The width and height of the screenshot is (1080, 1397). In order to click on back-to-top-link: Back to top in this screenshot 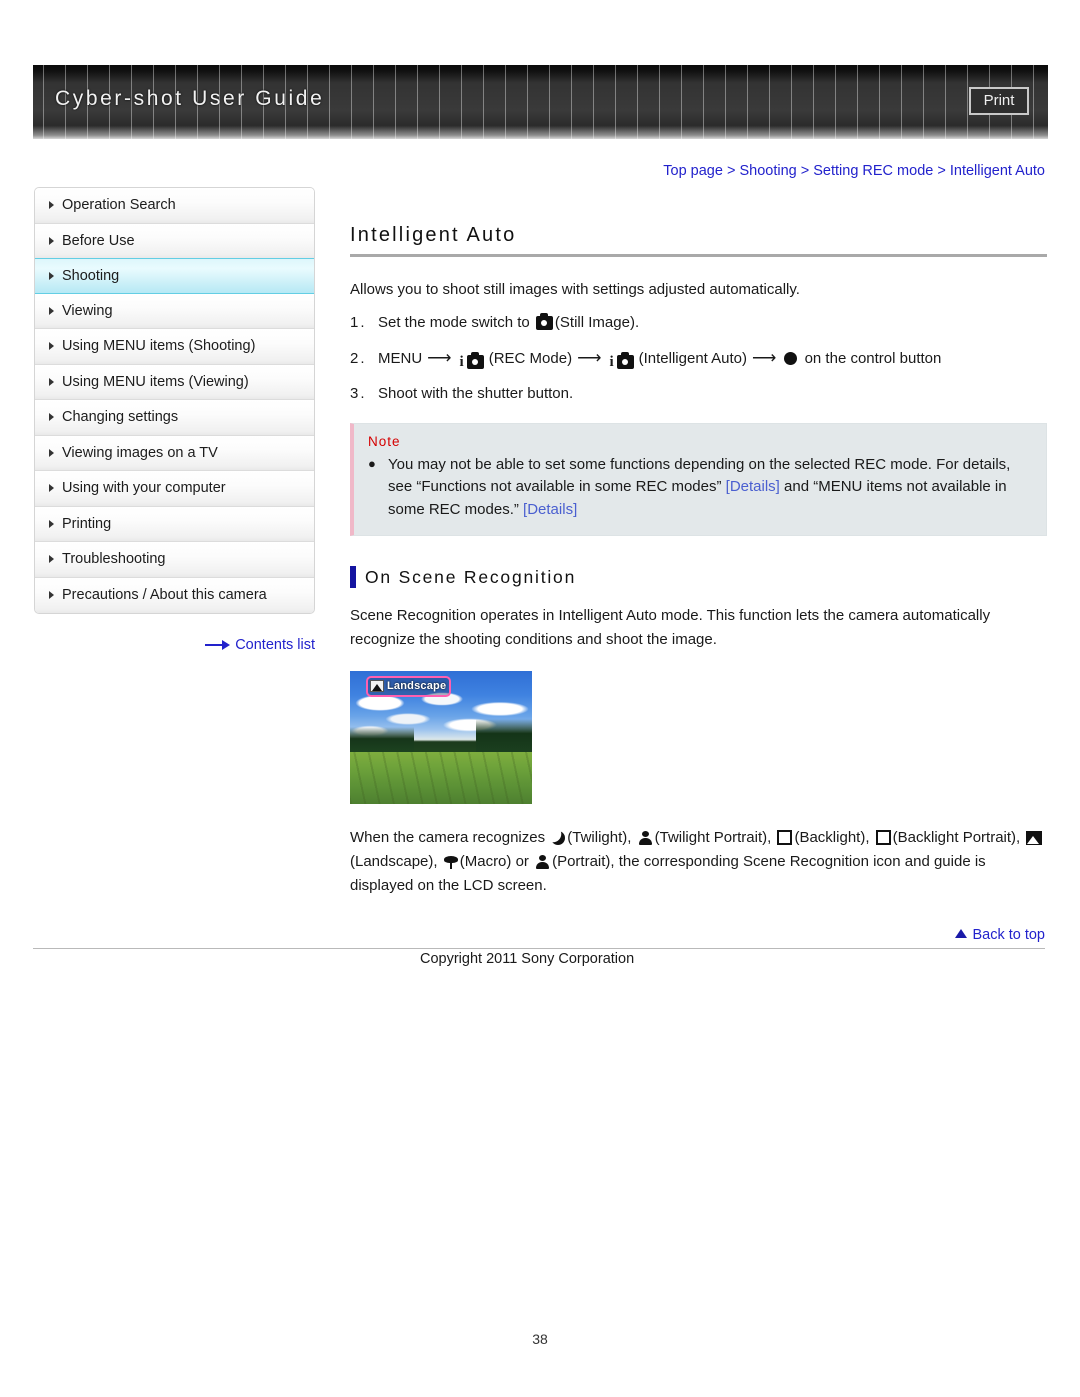, I will do `click(695, 935)`.